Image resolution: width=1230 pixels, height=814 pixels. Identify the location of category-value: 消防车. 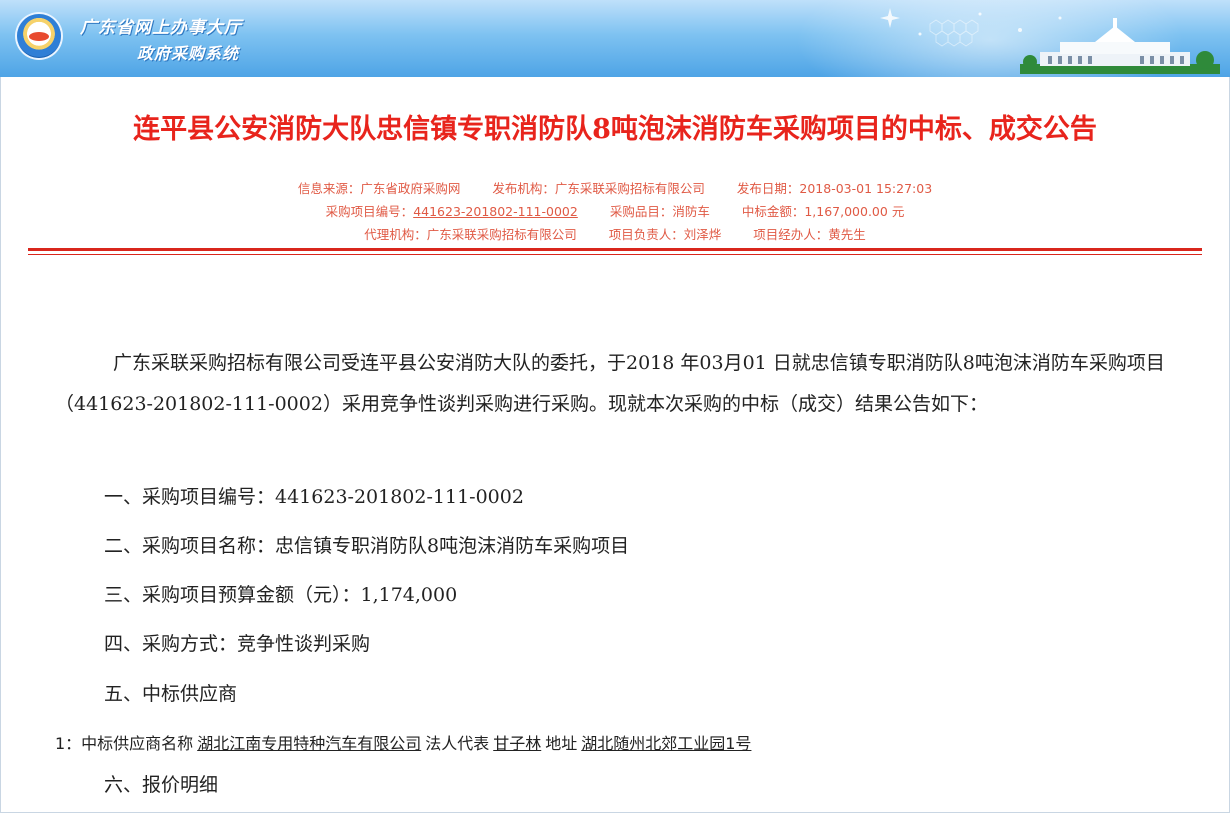
(691, 211).